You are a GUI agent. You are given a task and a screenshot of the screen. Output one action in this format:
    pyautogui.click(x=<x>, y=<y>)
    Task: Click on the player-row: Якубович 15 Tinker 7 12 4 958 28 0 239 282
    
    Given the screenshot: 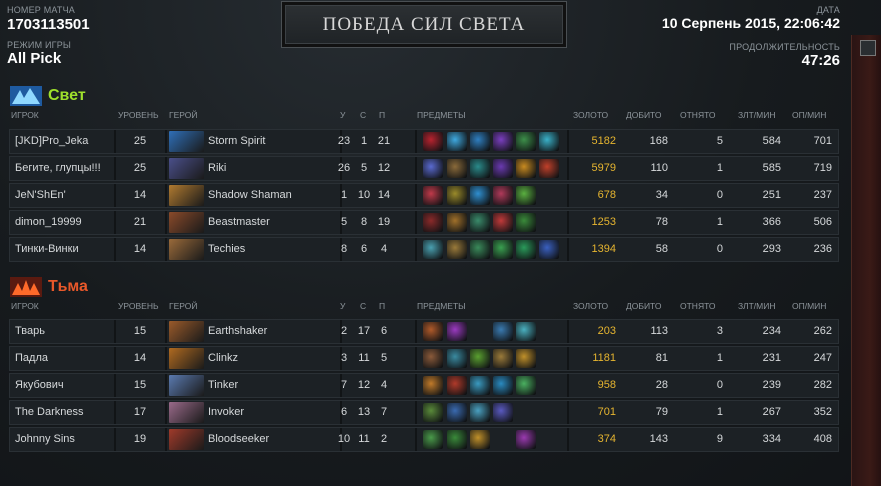 What is the action you would take?
    pyautogui.click(x=424, y=385)
    